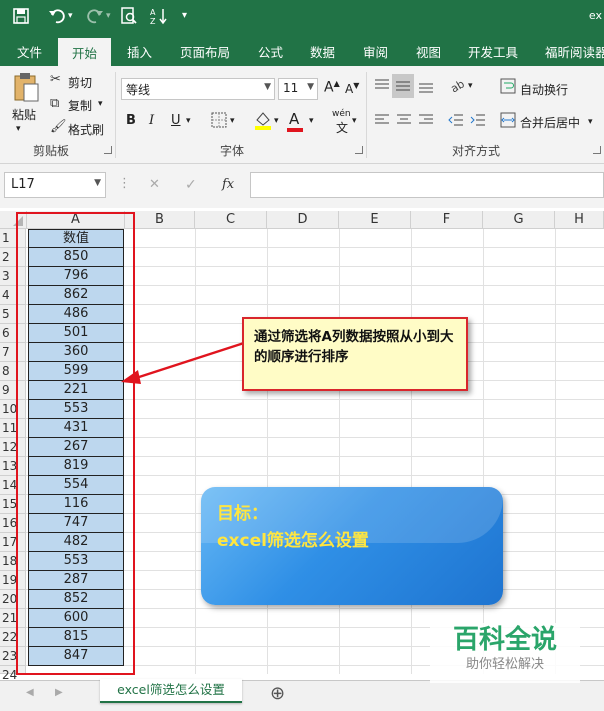 The width and height of the screenshot is (604, 711). I want to click on underline-button: U, so click(176, 120).